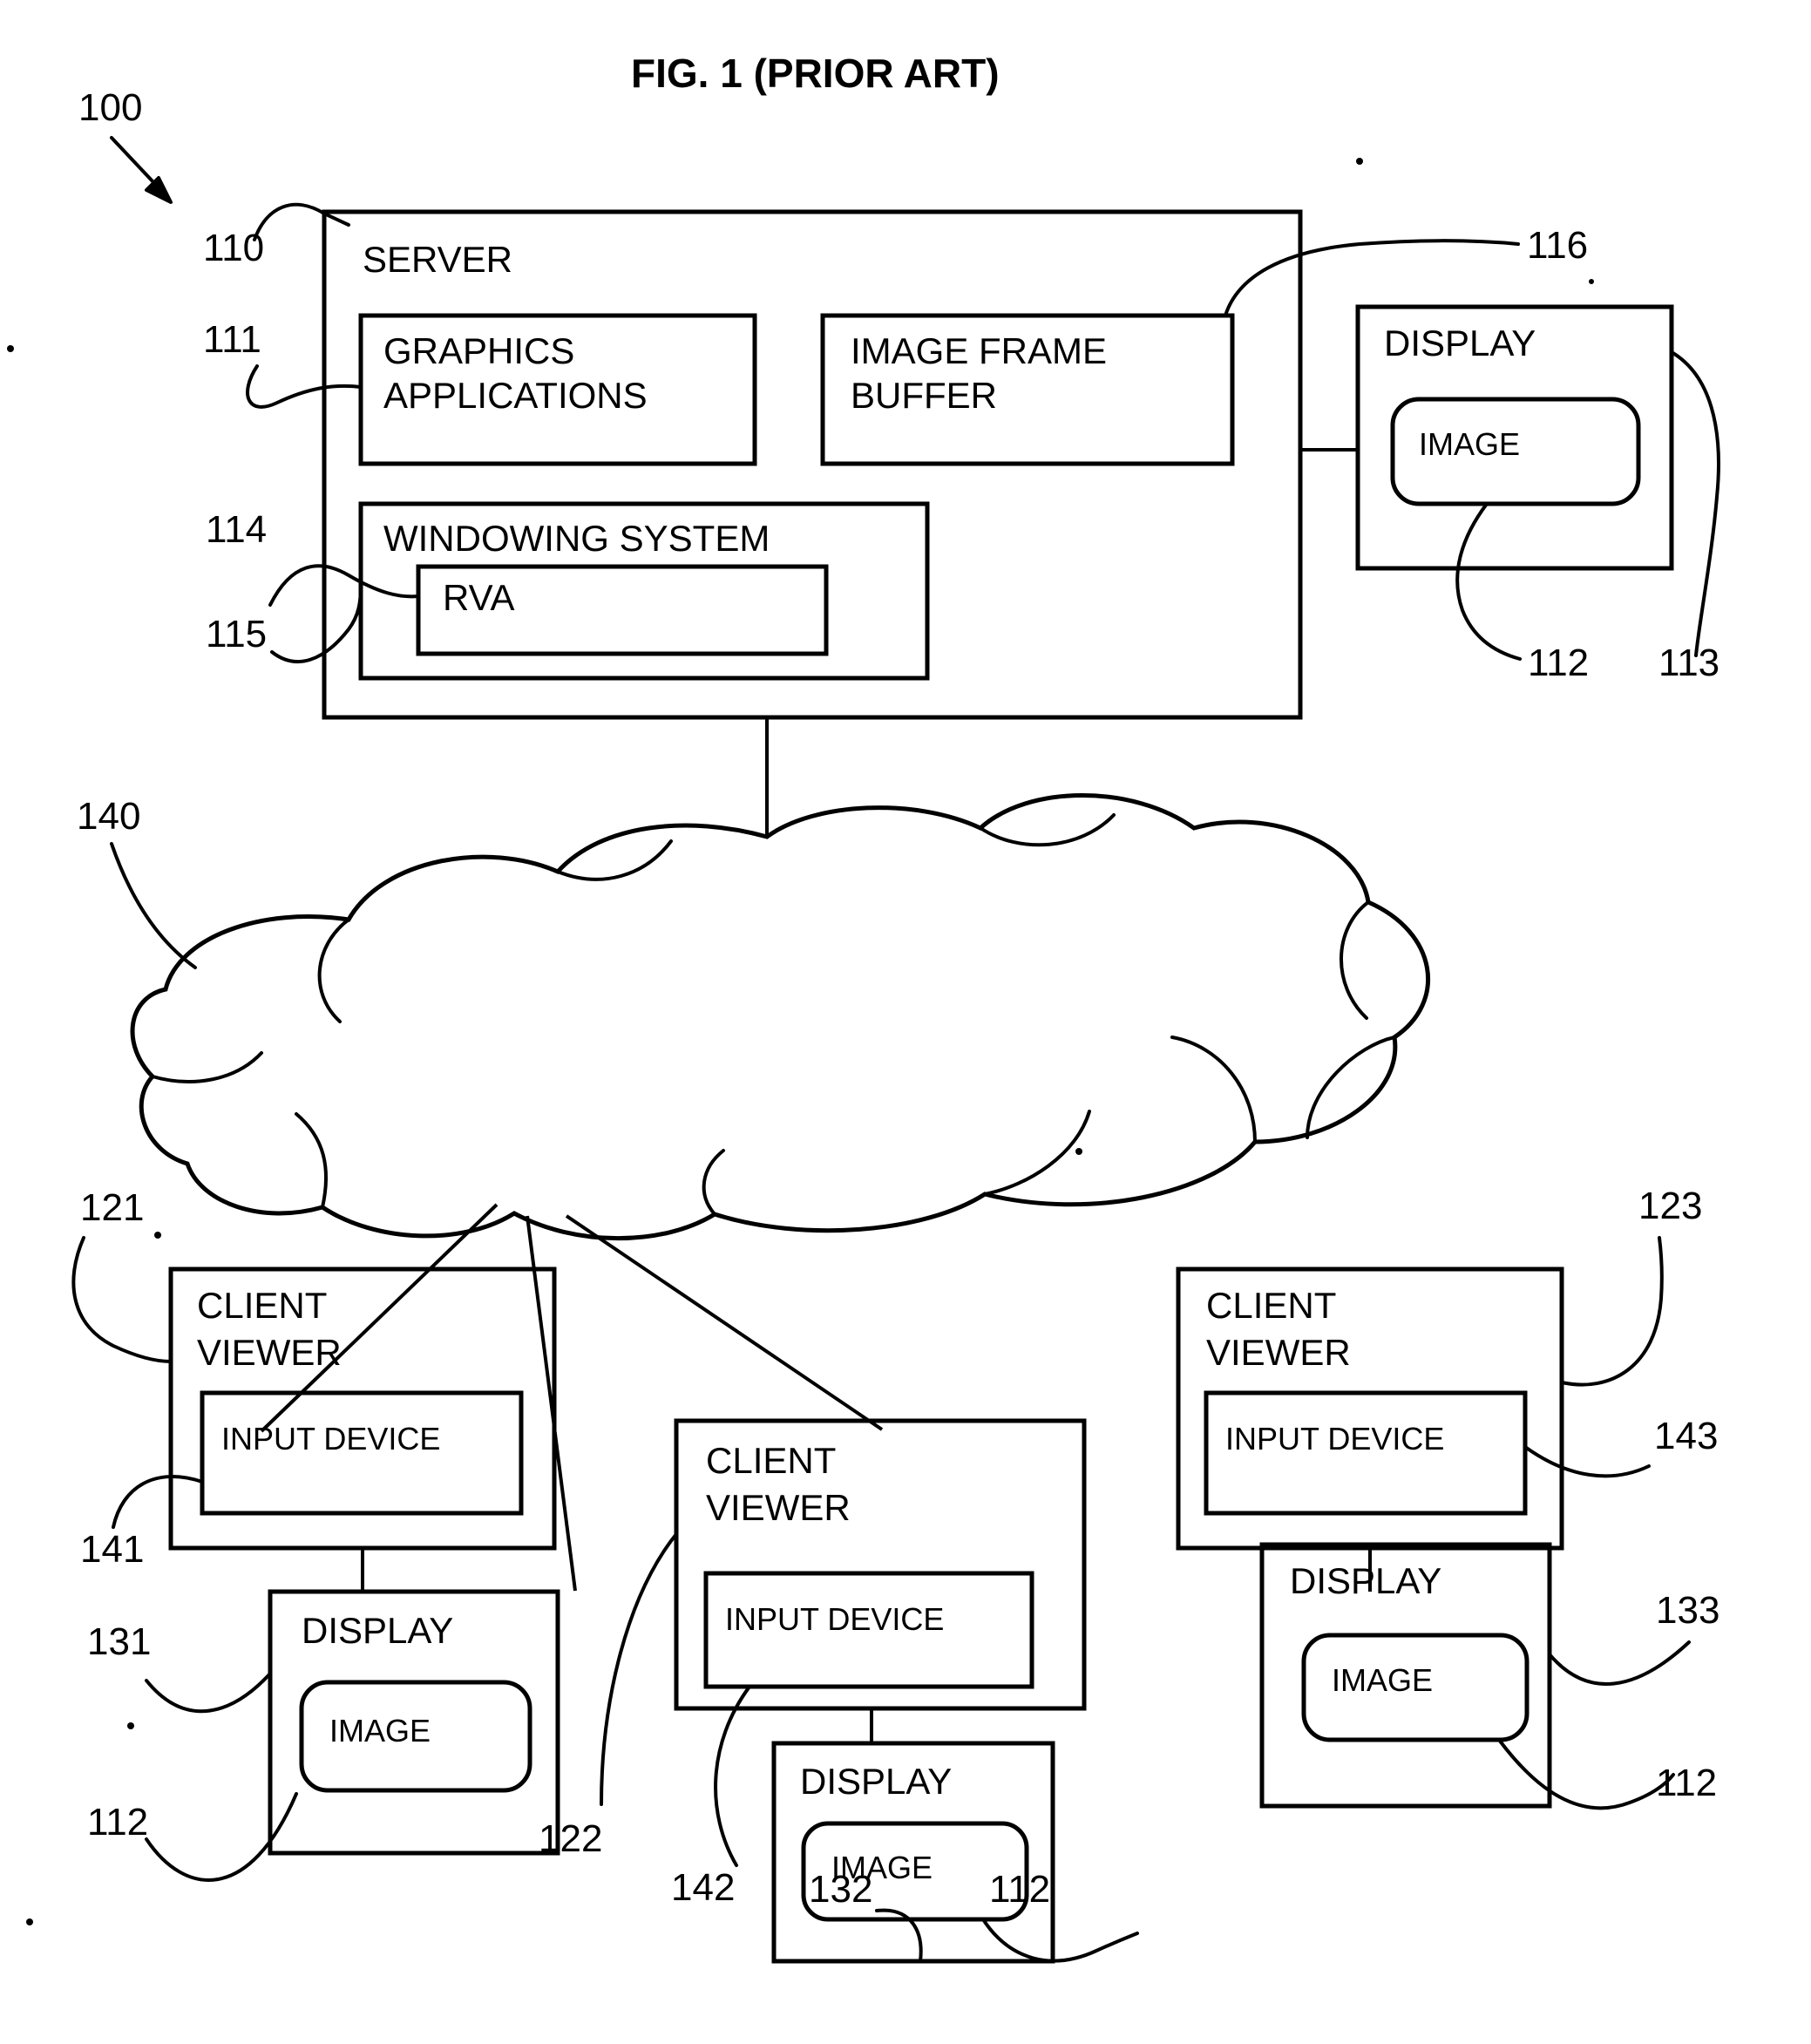 This screenshot has height=2044, width=1811. Describe the element at coordinates (478, 351) in the screenshot. I see `graphics-applications-label-line1: GRAPHICS` at that location.